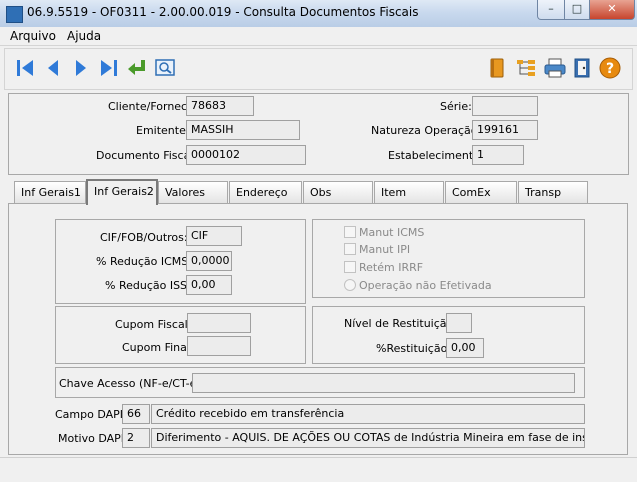 This screenshot has width=637, height=482. What do you see at coordinates (144, 237) in the screenshot?
I see `cif-label: CIF/FOB/Outros:` at bounding box center [144, 237].